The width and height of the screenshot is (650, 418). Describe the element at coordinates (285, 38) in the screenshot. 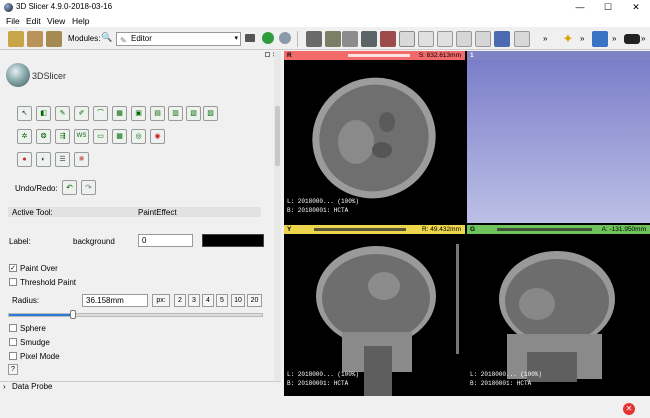

I see `forward-arrow-icon` at that location.